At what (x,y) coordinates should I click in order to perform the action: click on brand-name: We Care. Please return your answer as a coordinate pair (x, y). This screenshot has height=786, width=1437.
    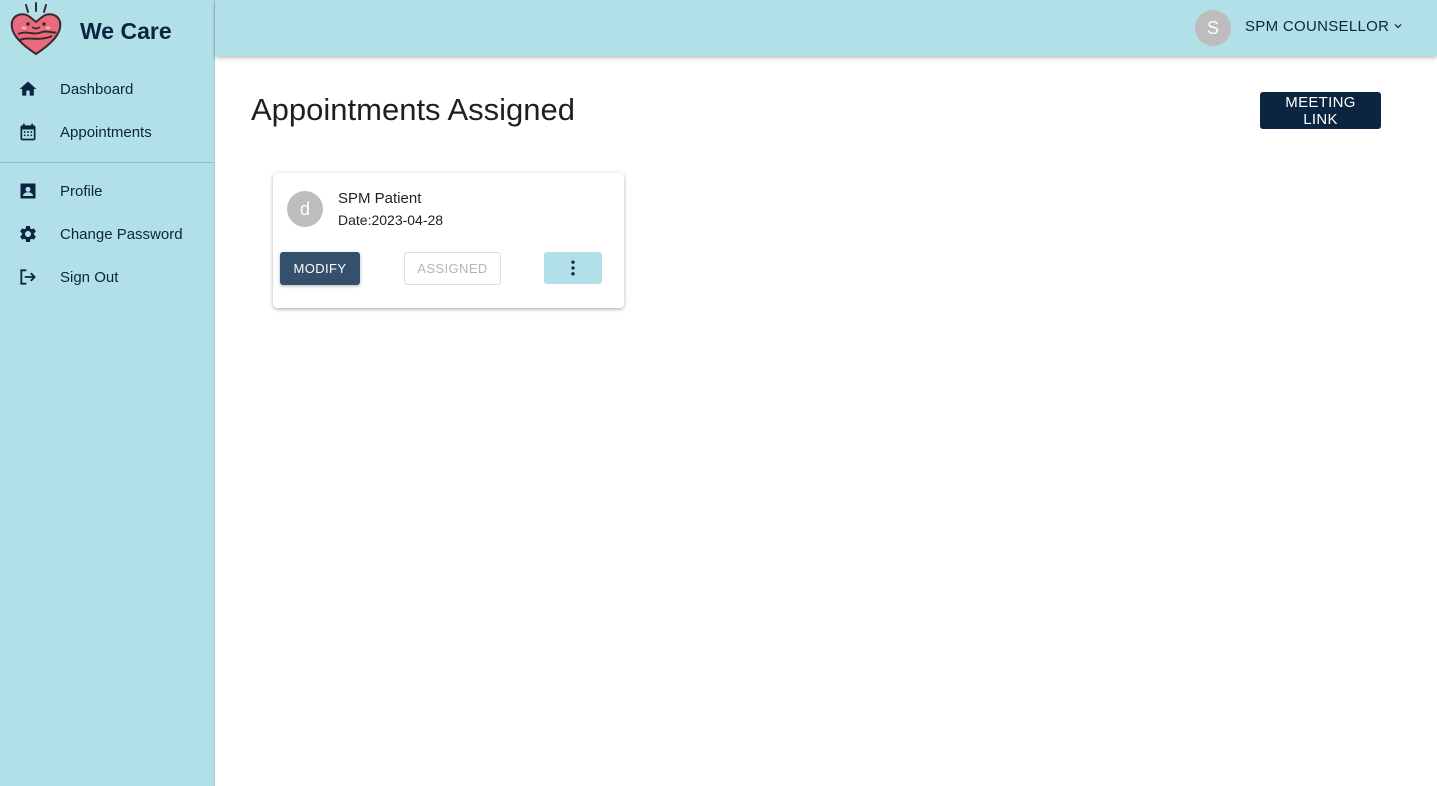
    Looking at the image, I should click on (126, 31).